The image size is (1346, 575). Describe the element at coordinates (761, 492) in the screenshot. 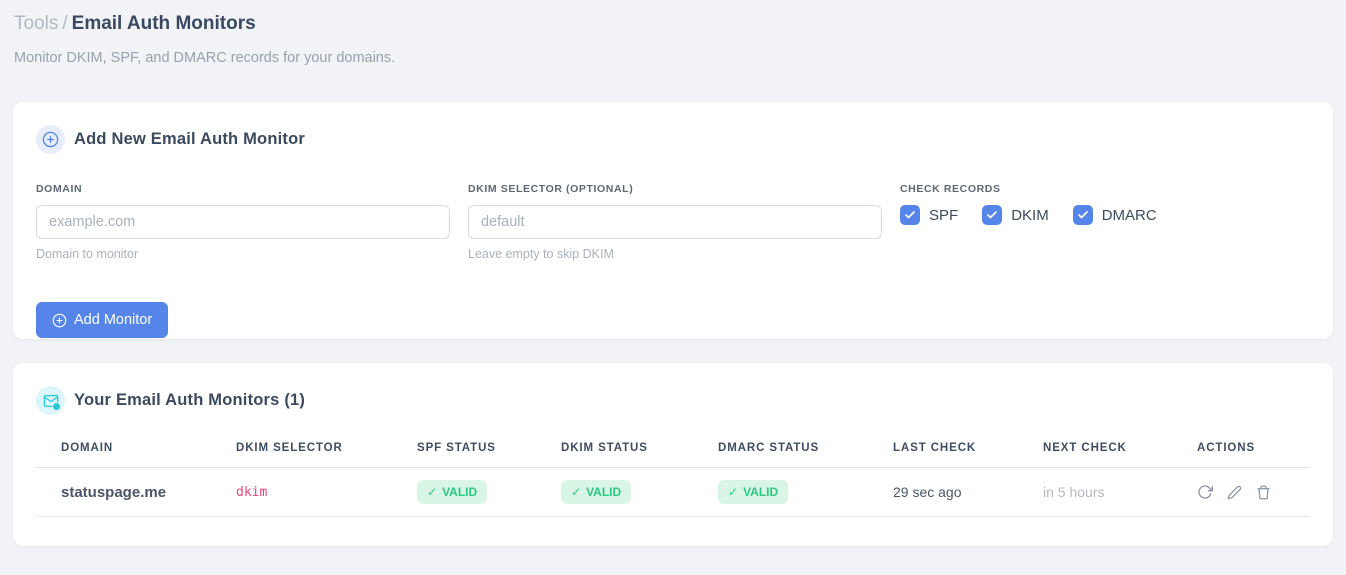

I see `dmarc-status-text: VALID` at that location.